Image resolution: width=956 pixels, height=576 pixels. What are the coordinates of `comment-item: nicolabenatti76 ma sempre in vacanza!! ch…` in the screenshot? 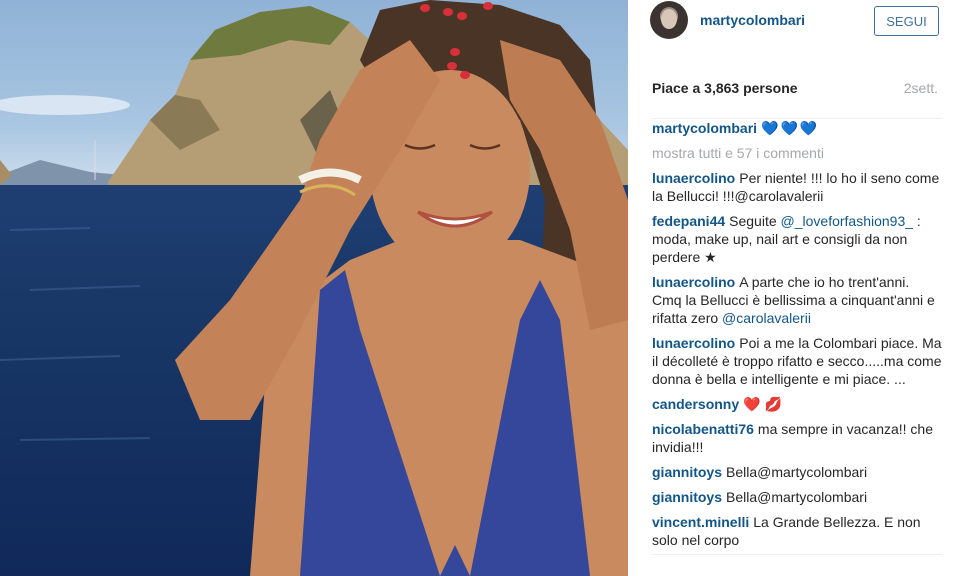 It's located at (797, 438).